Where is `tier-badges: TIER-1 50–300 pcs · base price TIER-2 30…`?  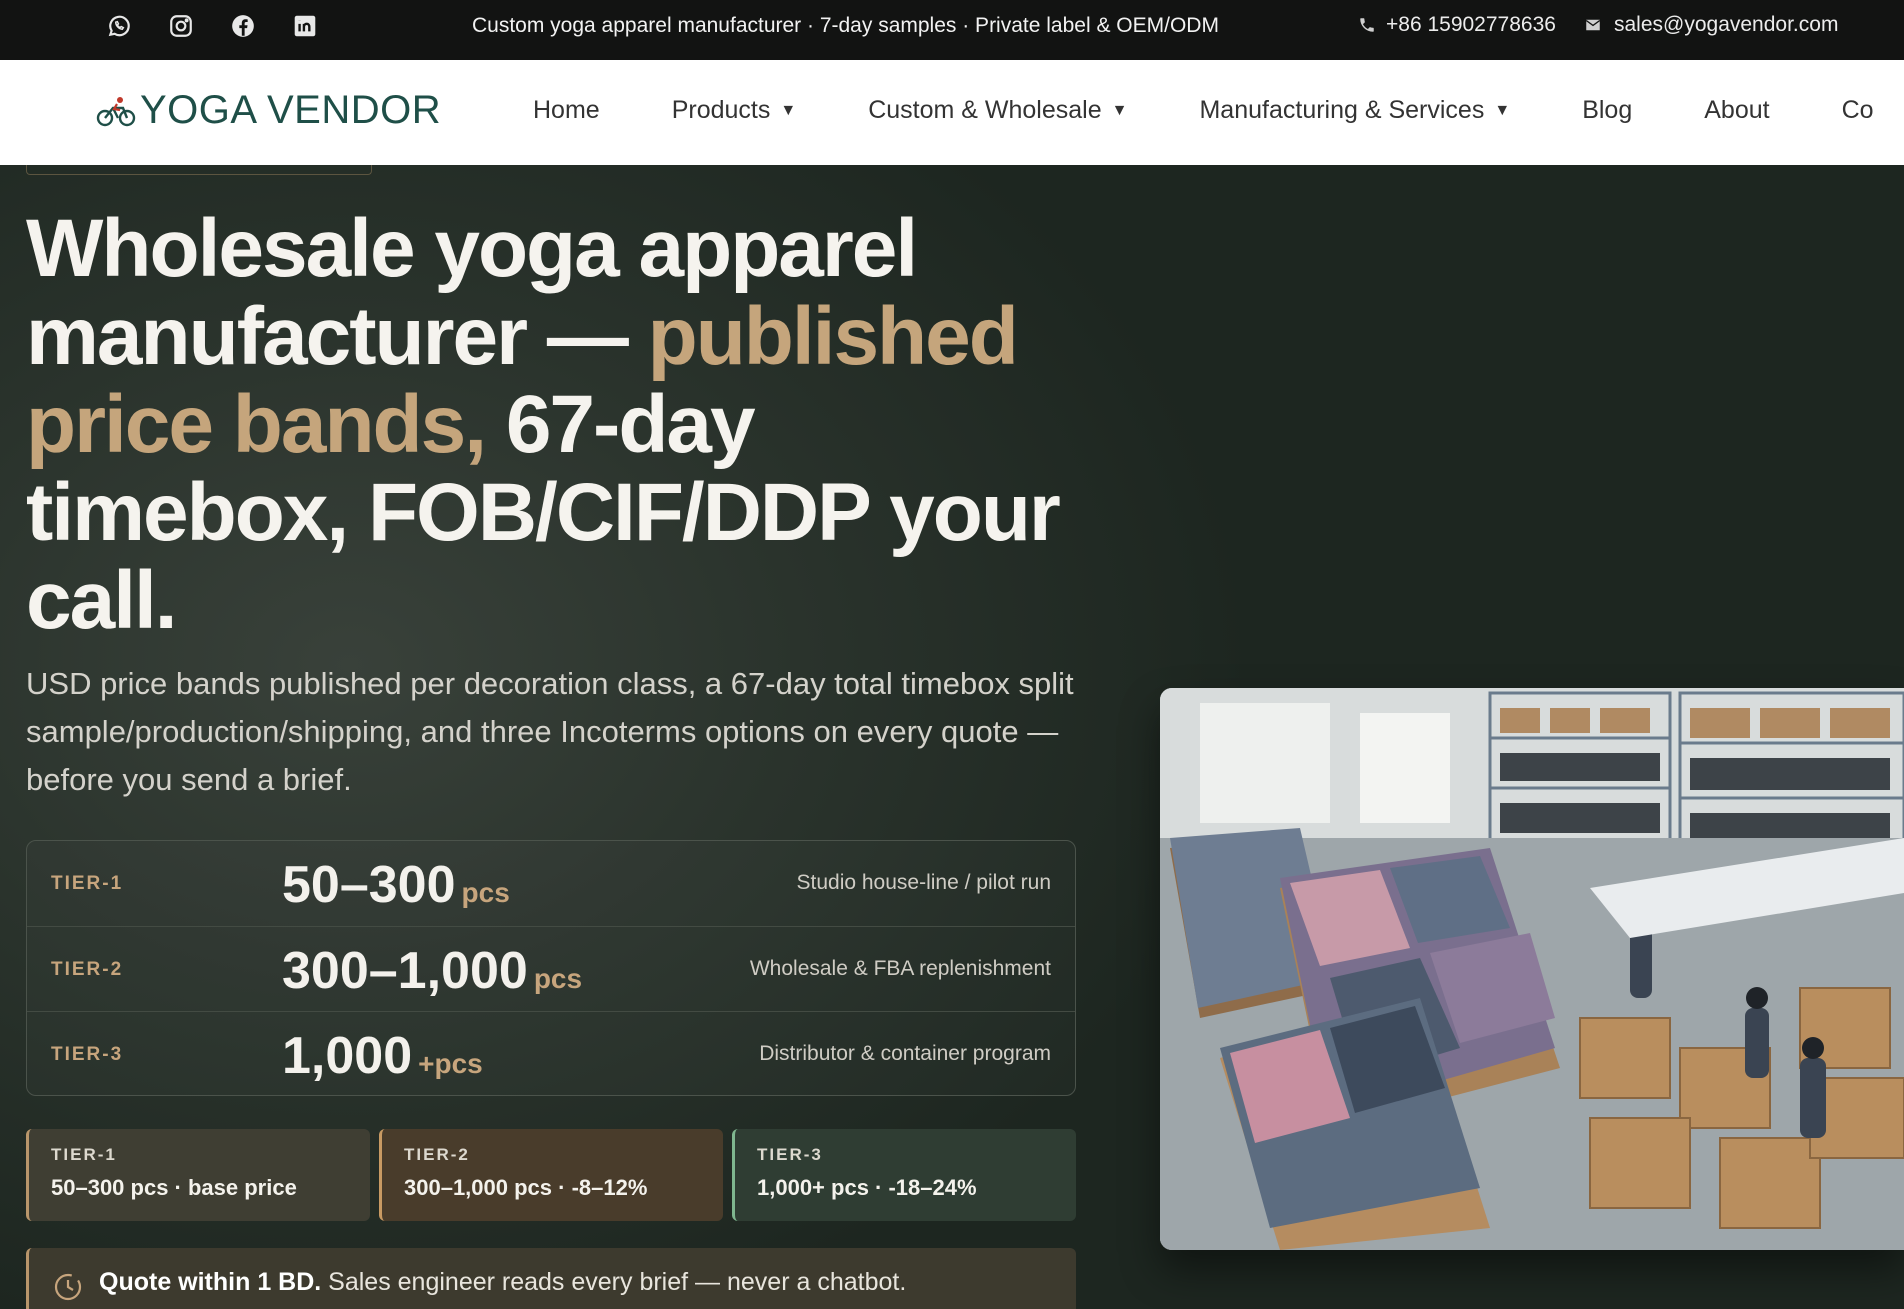
tier-badges: TIER-1 50–300 pcs · base price TIER-2 30… is located at coordinates (551, 1175).